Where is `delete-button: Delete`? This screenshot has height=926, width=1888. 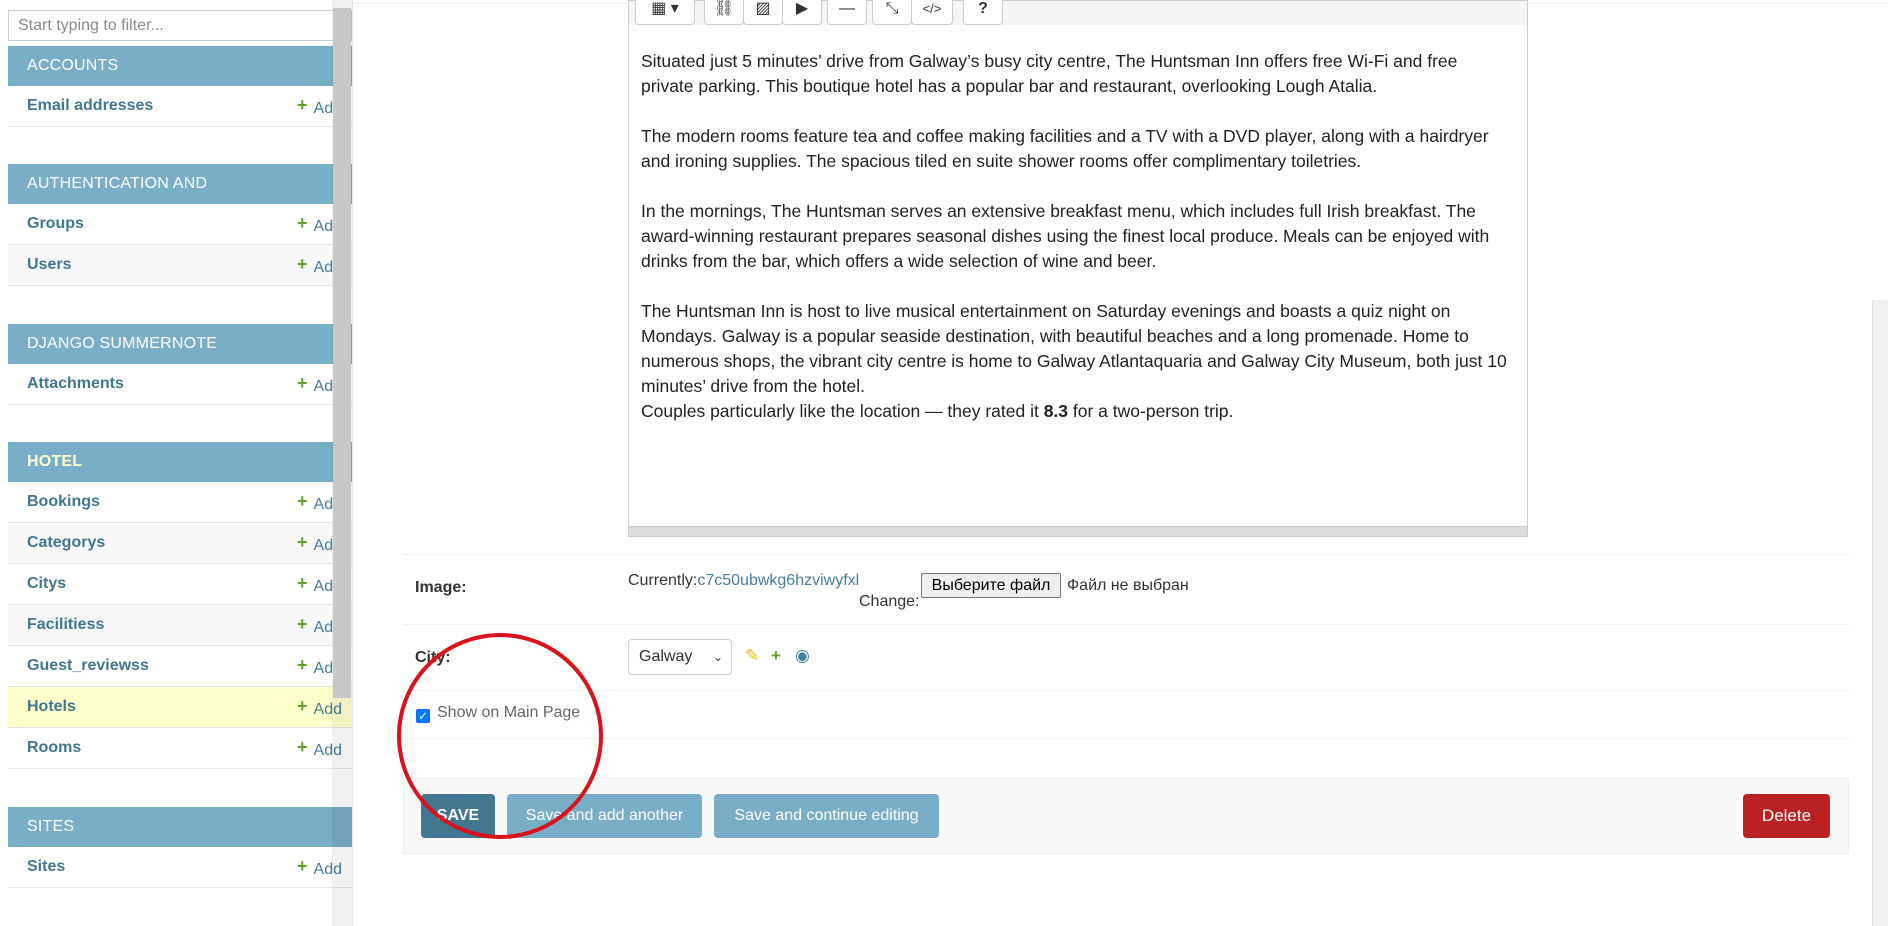 delete-button: Delete is located at coordinates (1786, 816).